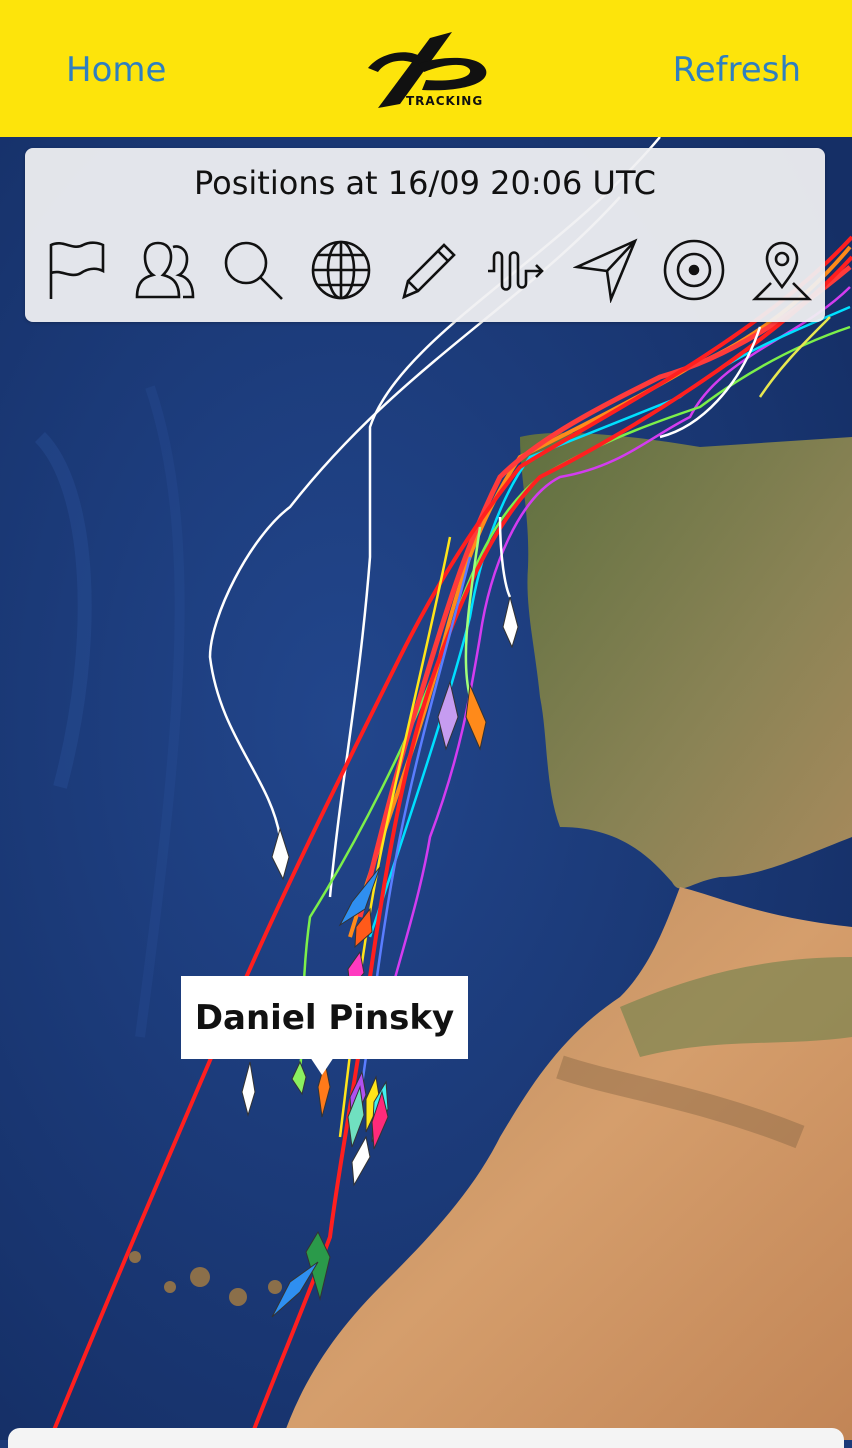 The width and height of the screenshot is (852, 1448). What do you see at coordinates (116, 70) in the screenshot?
I see `home-link: Home` at bounding box center [116, 70].